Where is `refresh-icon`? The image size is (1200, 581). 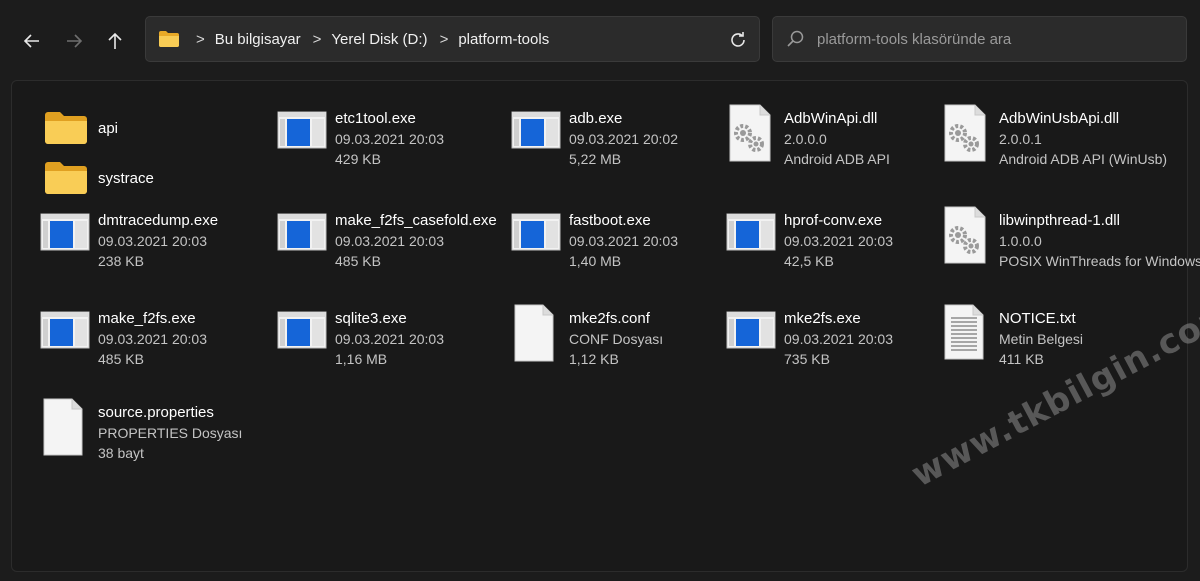 refresh-icon is located at coordinates (738, 40).